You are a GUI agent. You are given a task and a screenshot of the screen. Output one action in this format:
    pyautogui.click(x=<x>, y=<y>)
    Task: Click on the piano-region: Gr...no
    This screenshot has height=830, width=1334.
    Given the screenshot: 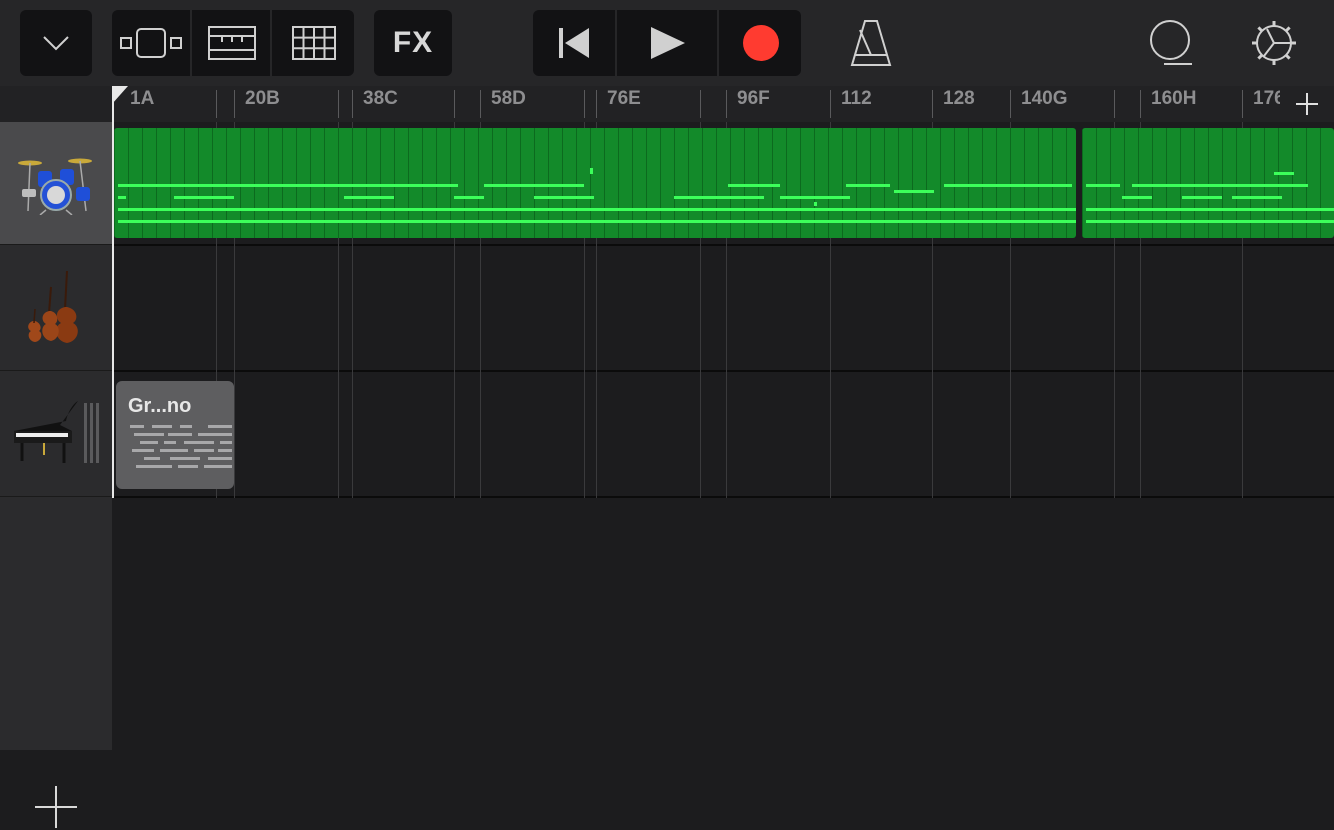 What is the action you would take?
    pyautogui.click(x=175, y=435)
    